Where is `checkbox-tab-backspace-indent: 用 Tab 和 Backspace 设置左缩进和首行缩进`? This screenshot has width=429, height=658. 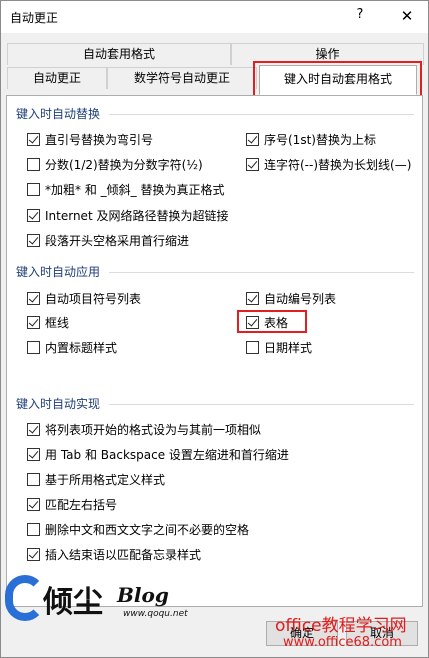
checkbox-tab-backspace-indent: 用 Tab 和 Backspace 设置左缩进和首行缩进 is located at coordinates (158, 454).